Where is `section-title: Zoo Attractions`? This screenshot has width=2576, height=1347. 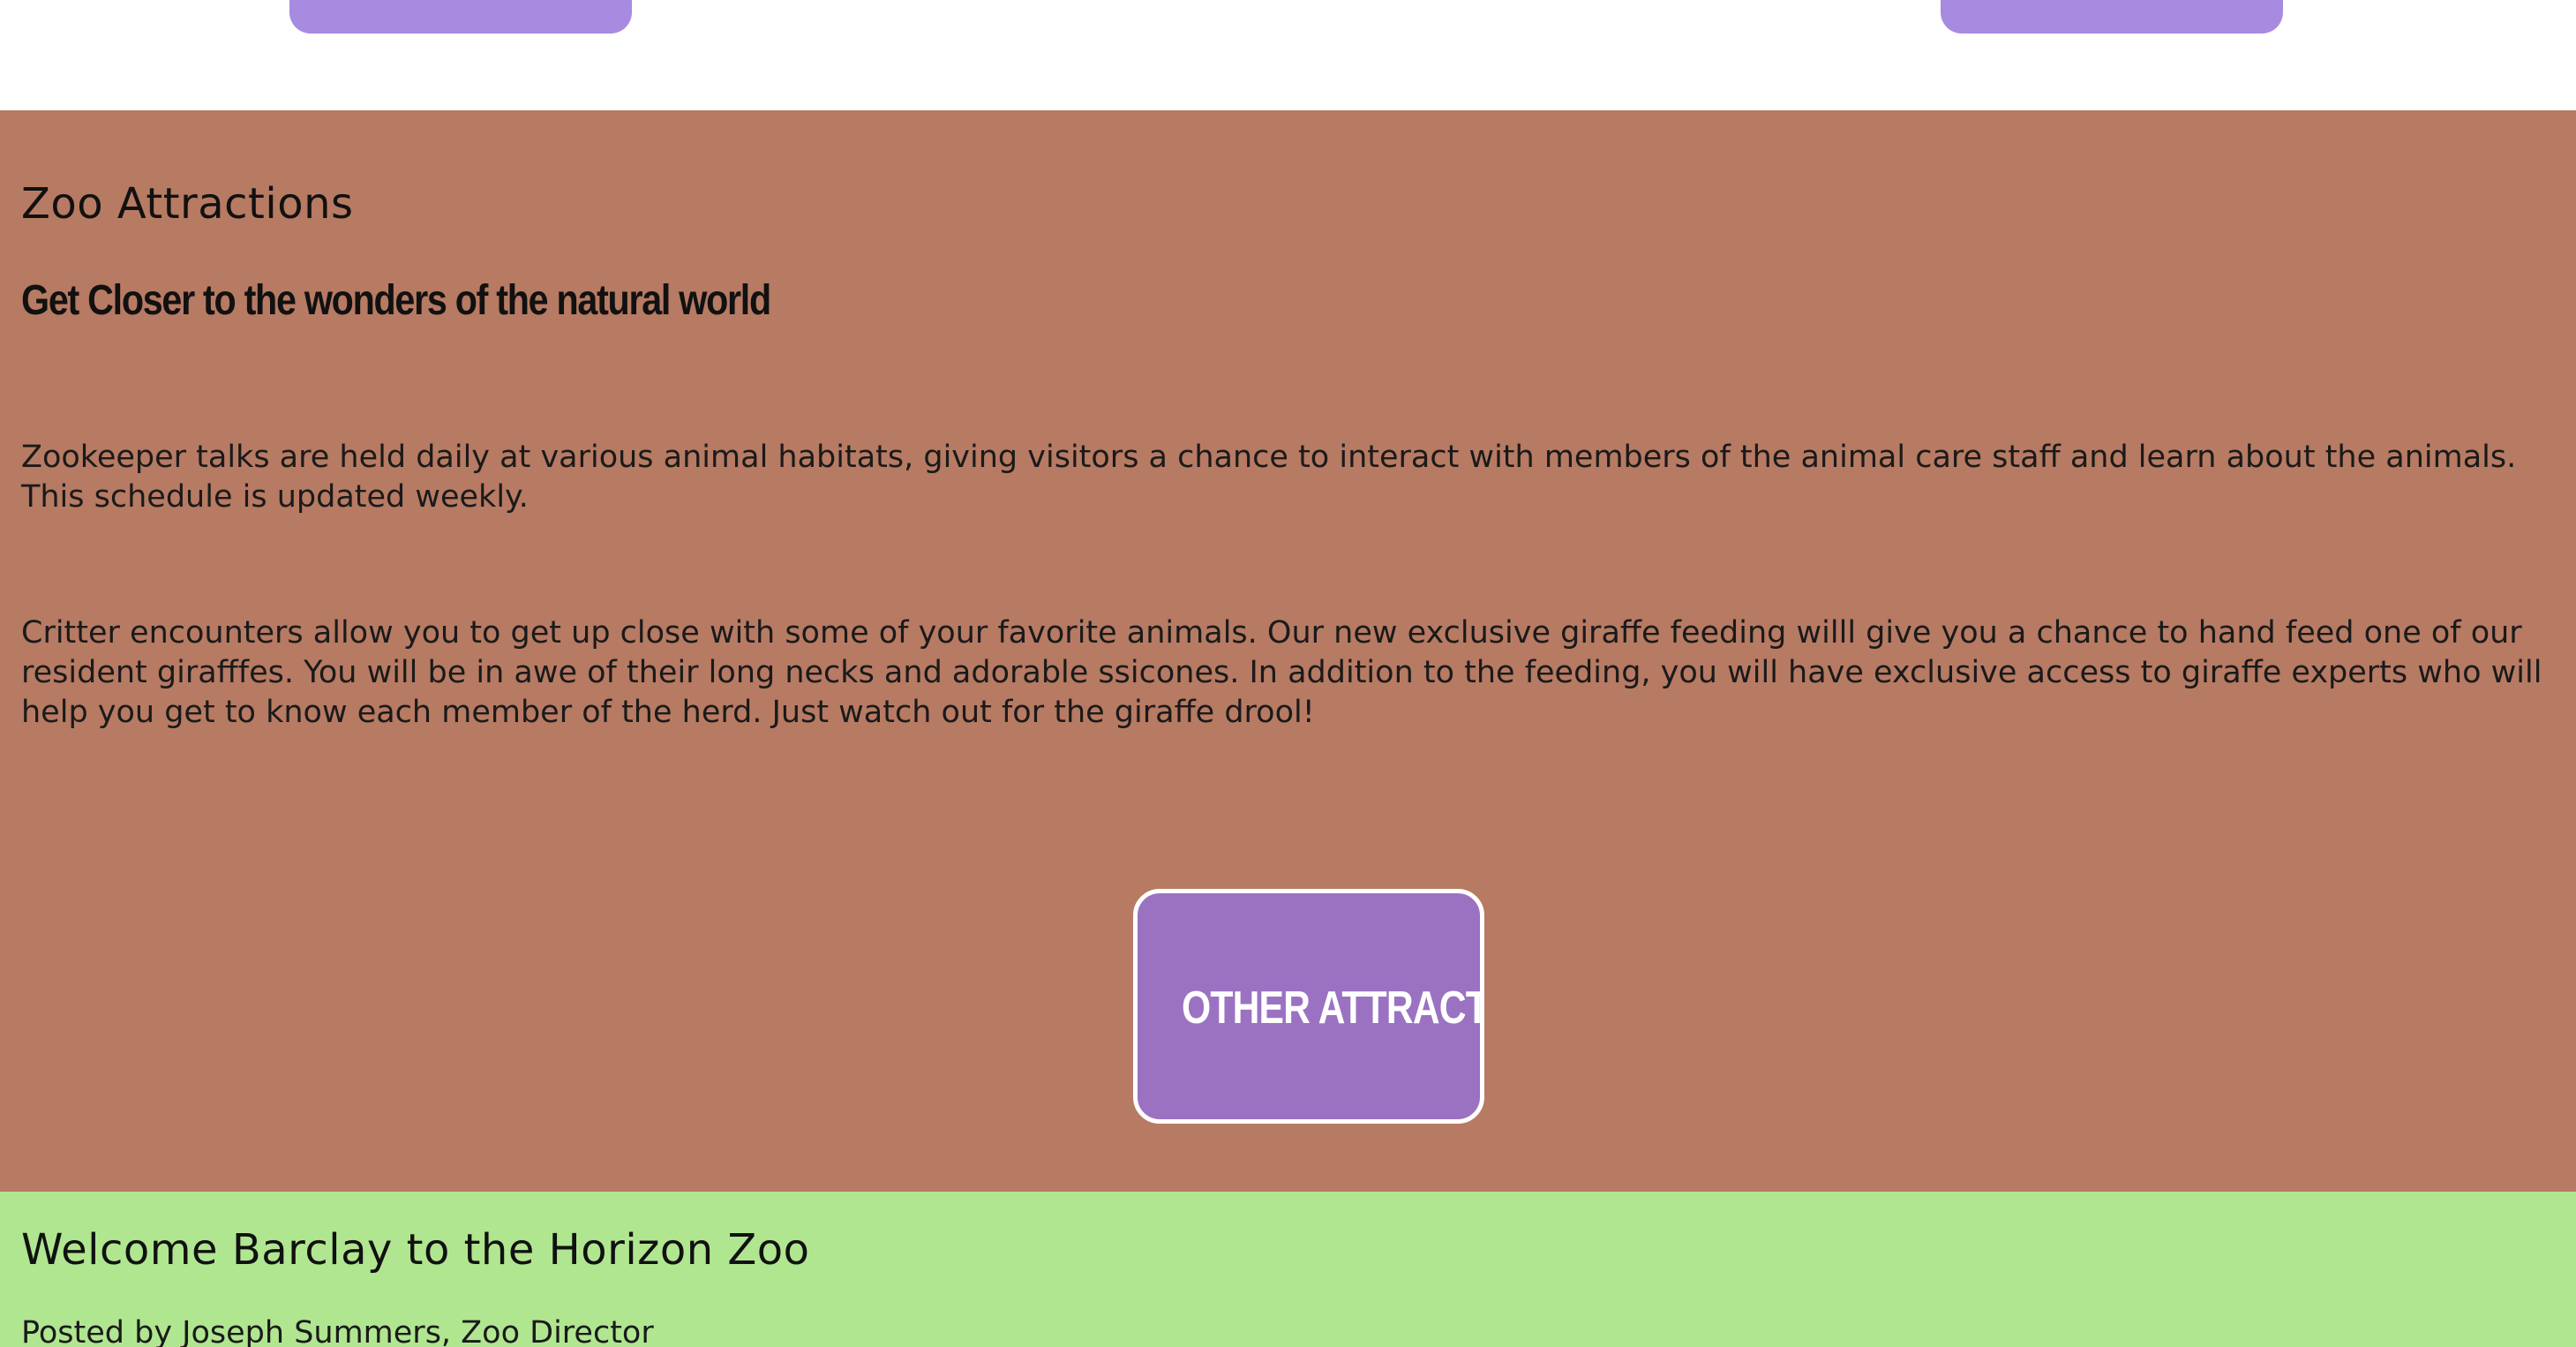 section-title: Zoo Attractions is located at coordinates (187, 204).